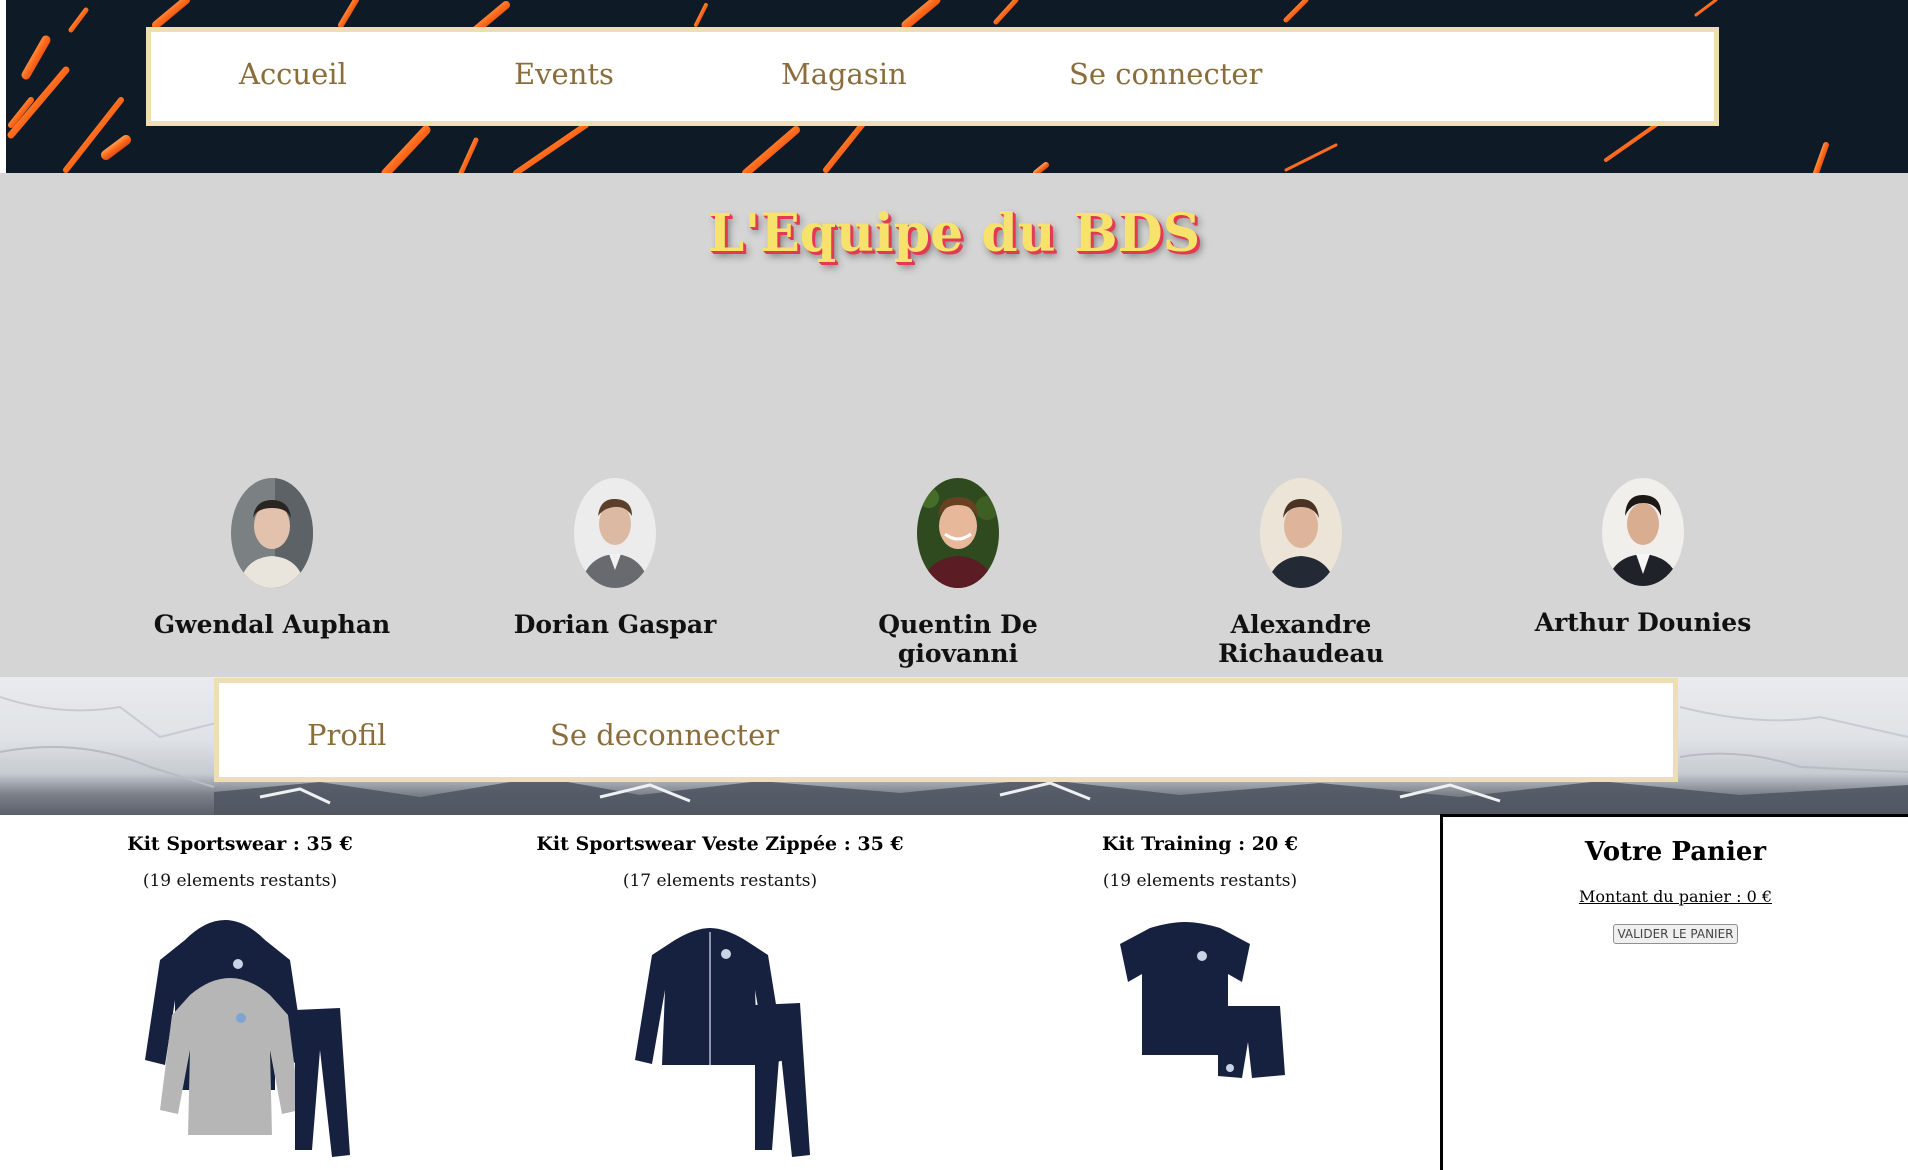 The image size is (1908, 1170). I want to click on member-name: Dorian Gaspar, so click(615, 624).